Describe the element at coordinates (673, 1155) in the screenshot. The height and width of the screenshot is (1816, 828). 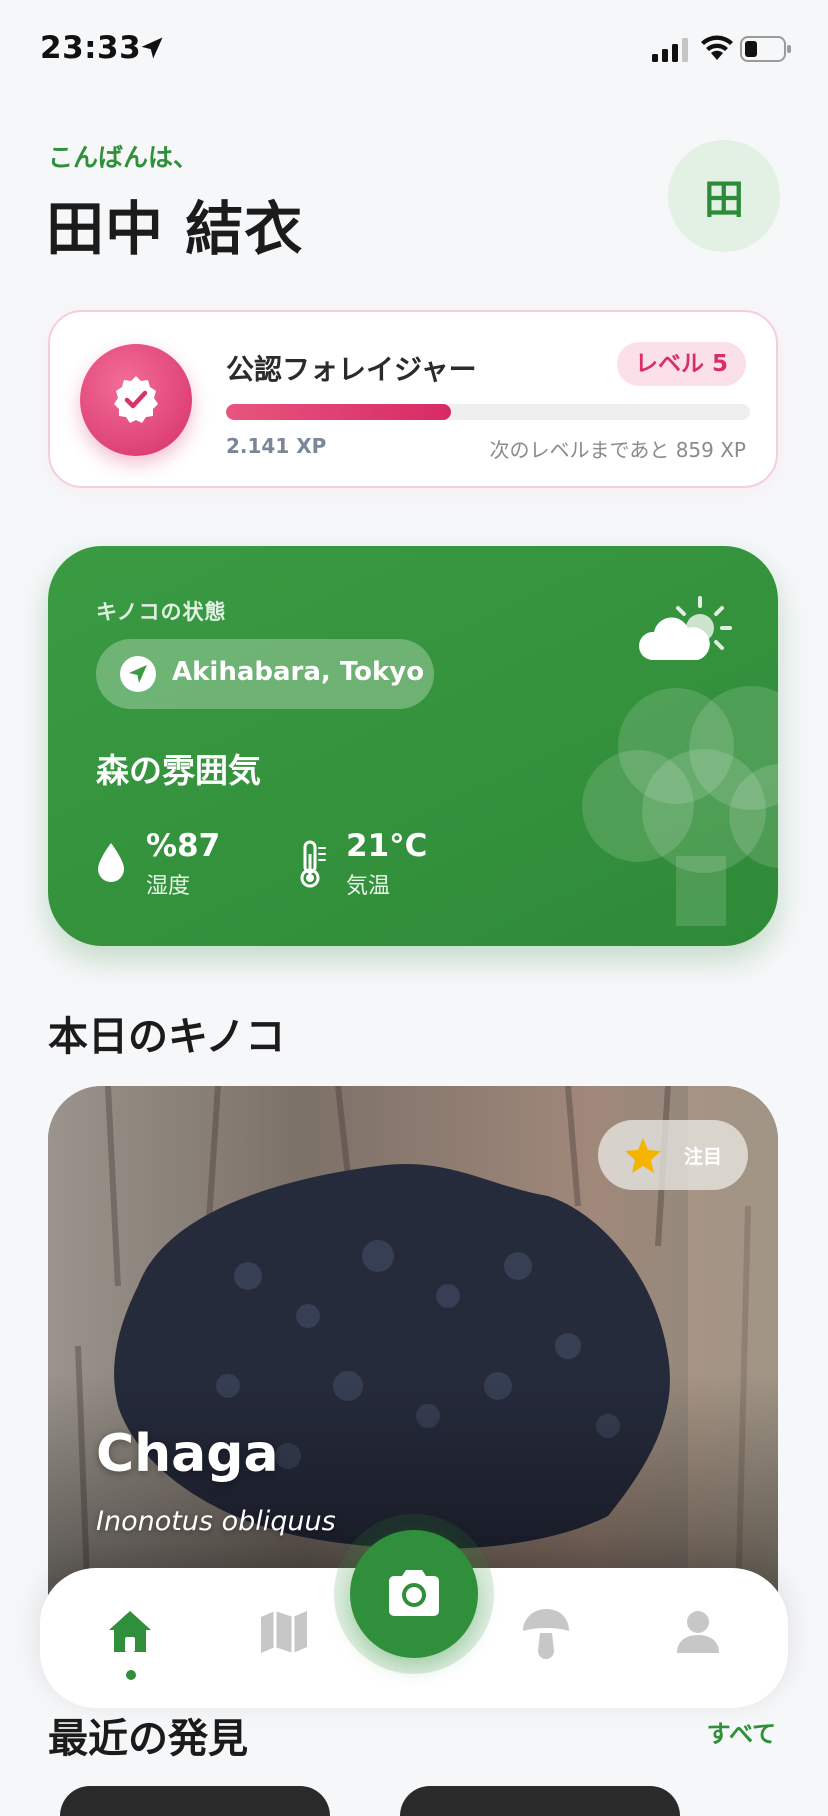
I see `featured-badge: 注目` at that location.